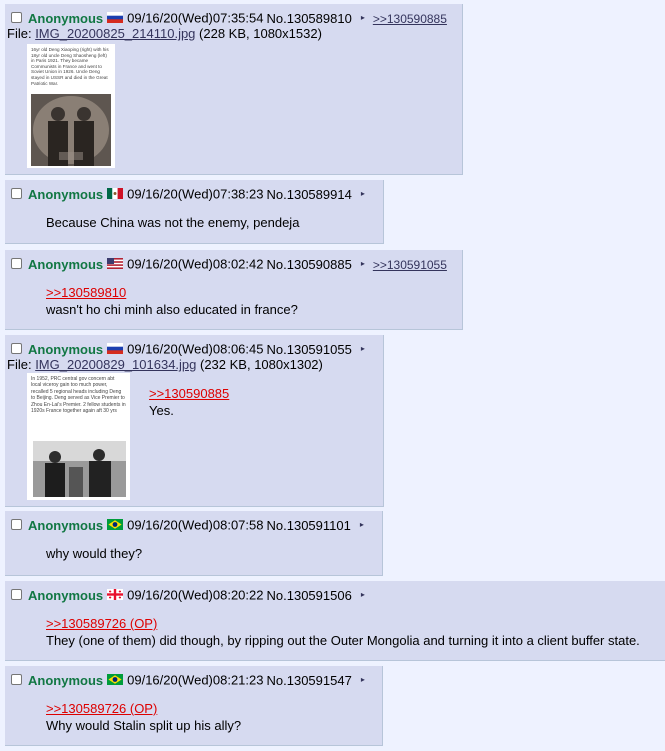  Describe the element at coordinates (115, 595) in the screenshot. I see `georgia-flag-icon` at that location.